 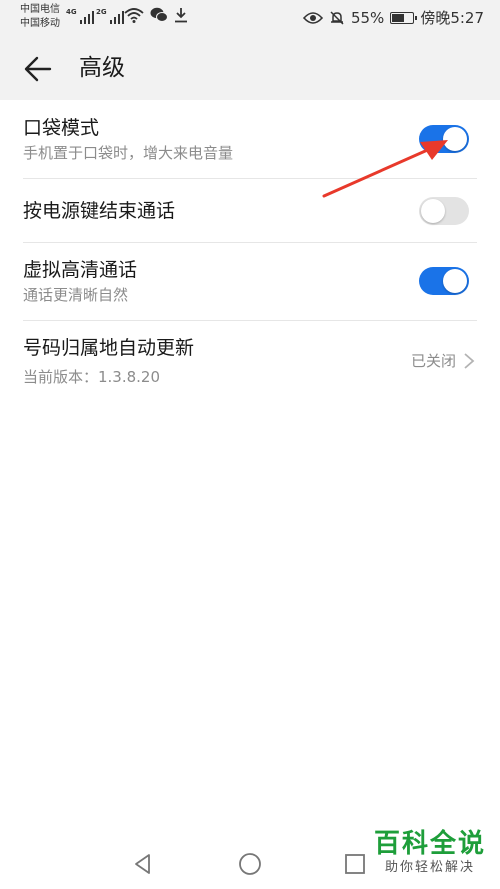 What do you see at coordinates (40, 9) in the screenshot?
I see `carrier-1: 中国电信` at bounding box center [40, 9].